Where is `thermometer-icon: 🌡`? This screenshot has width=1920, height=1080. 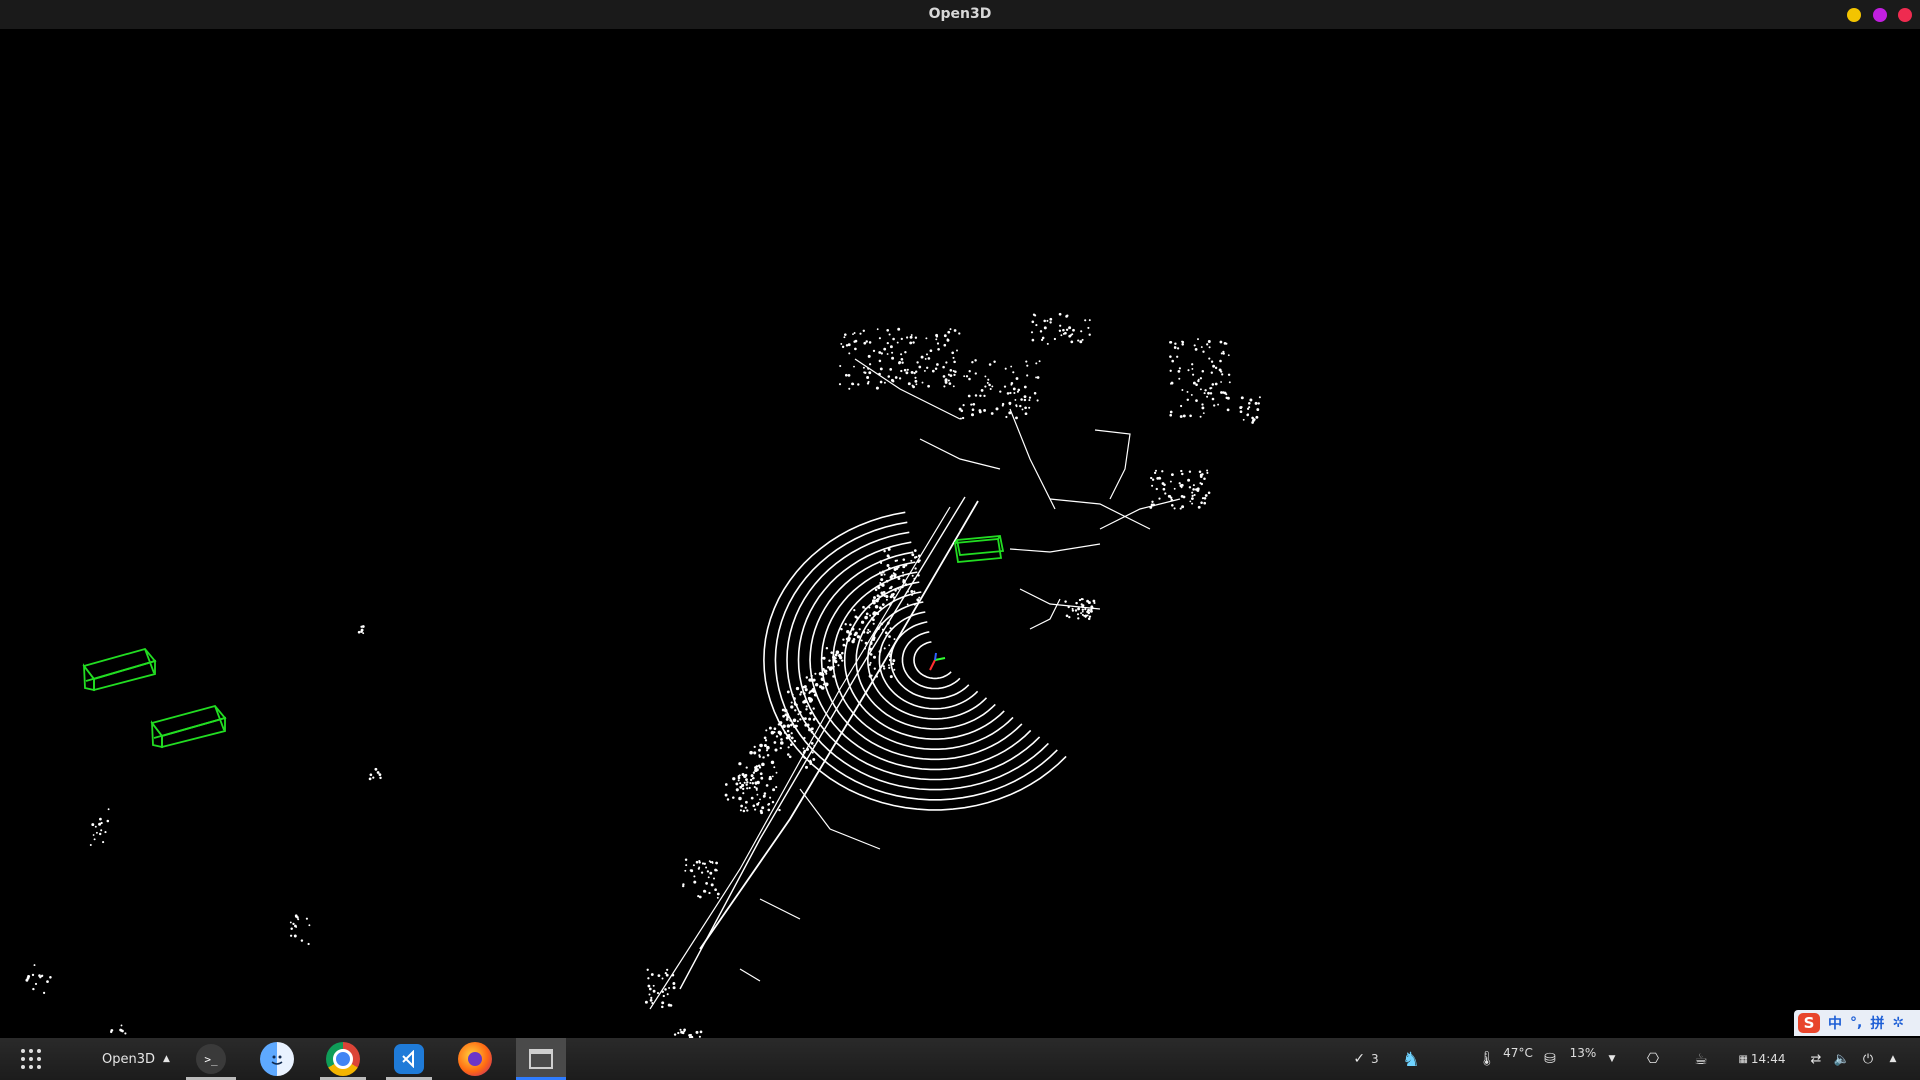 thermometer-icon: 🌡 is located at coordinates (1487, 1059).